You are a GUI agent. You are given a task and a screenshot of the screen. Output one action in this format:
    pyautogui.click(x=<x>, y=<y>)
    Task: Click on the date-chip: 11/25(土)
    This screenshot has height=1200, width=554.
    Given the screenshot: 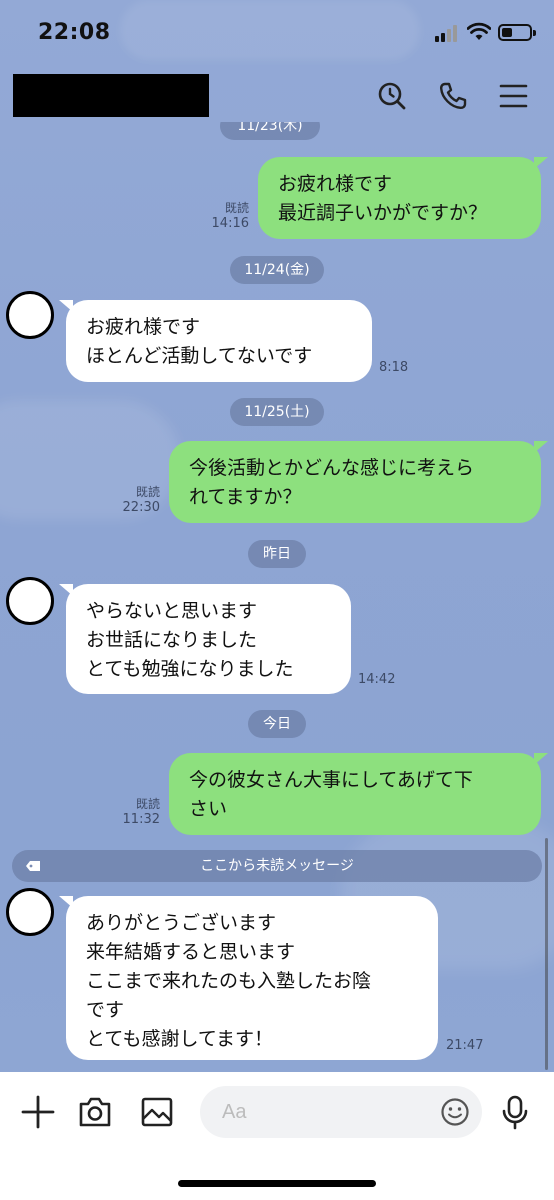 What is the action you would take?
    pyautogui.click(x=277, y=412)
    